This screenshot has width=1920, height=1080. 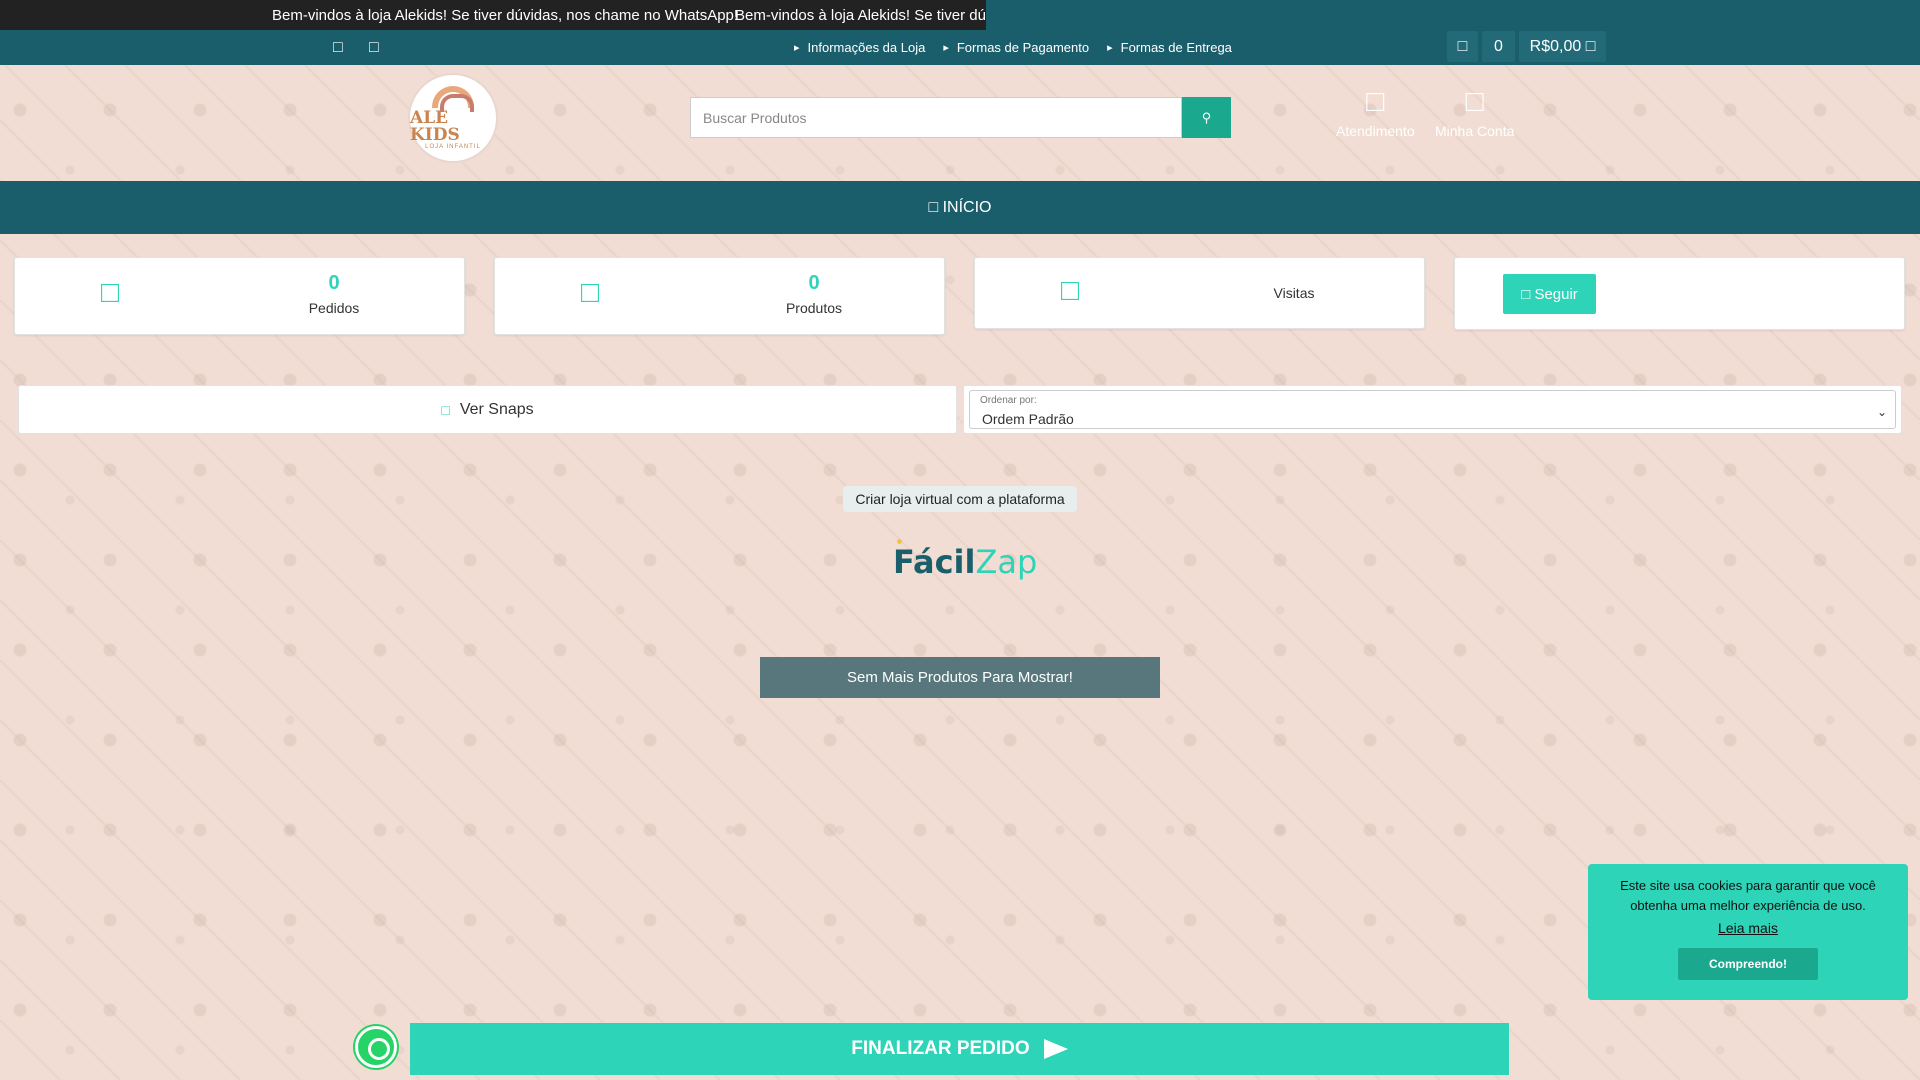 I want to click on rainbow-icon, so click(x=453, y=99).